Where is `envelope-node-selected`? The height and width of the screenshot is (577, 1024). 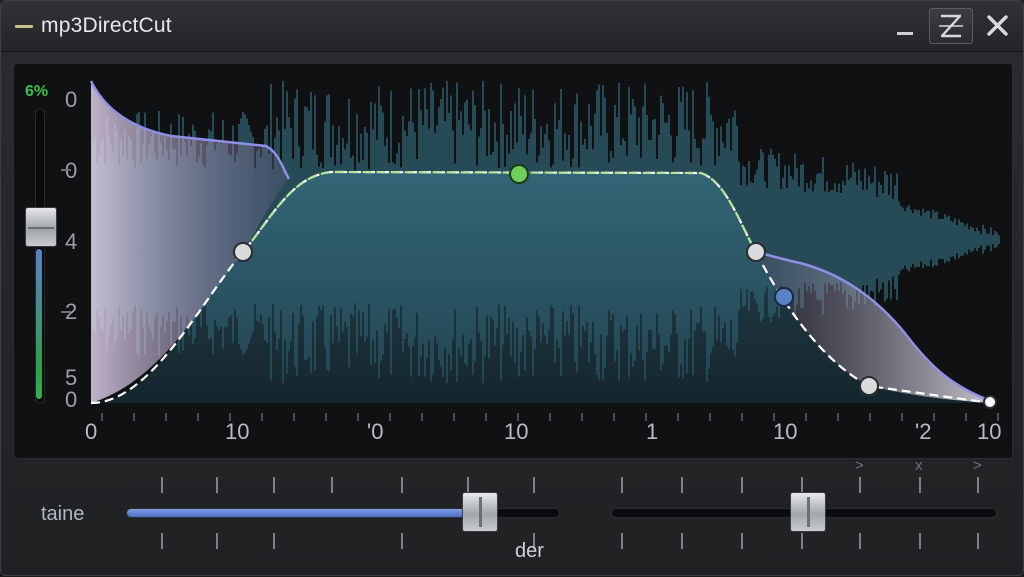 envelope-node-selected is located at coordinates (784, 297).